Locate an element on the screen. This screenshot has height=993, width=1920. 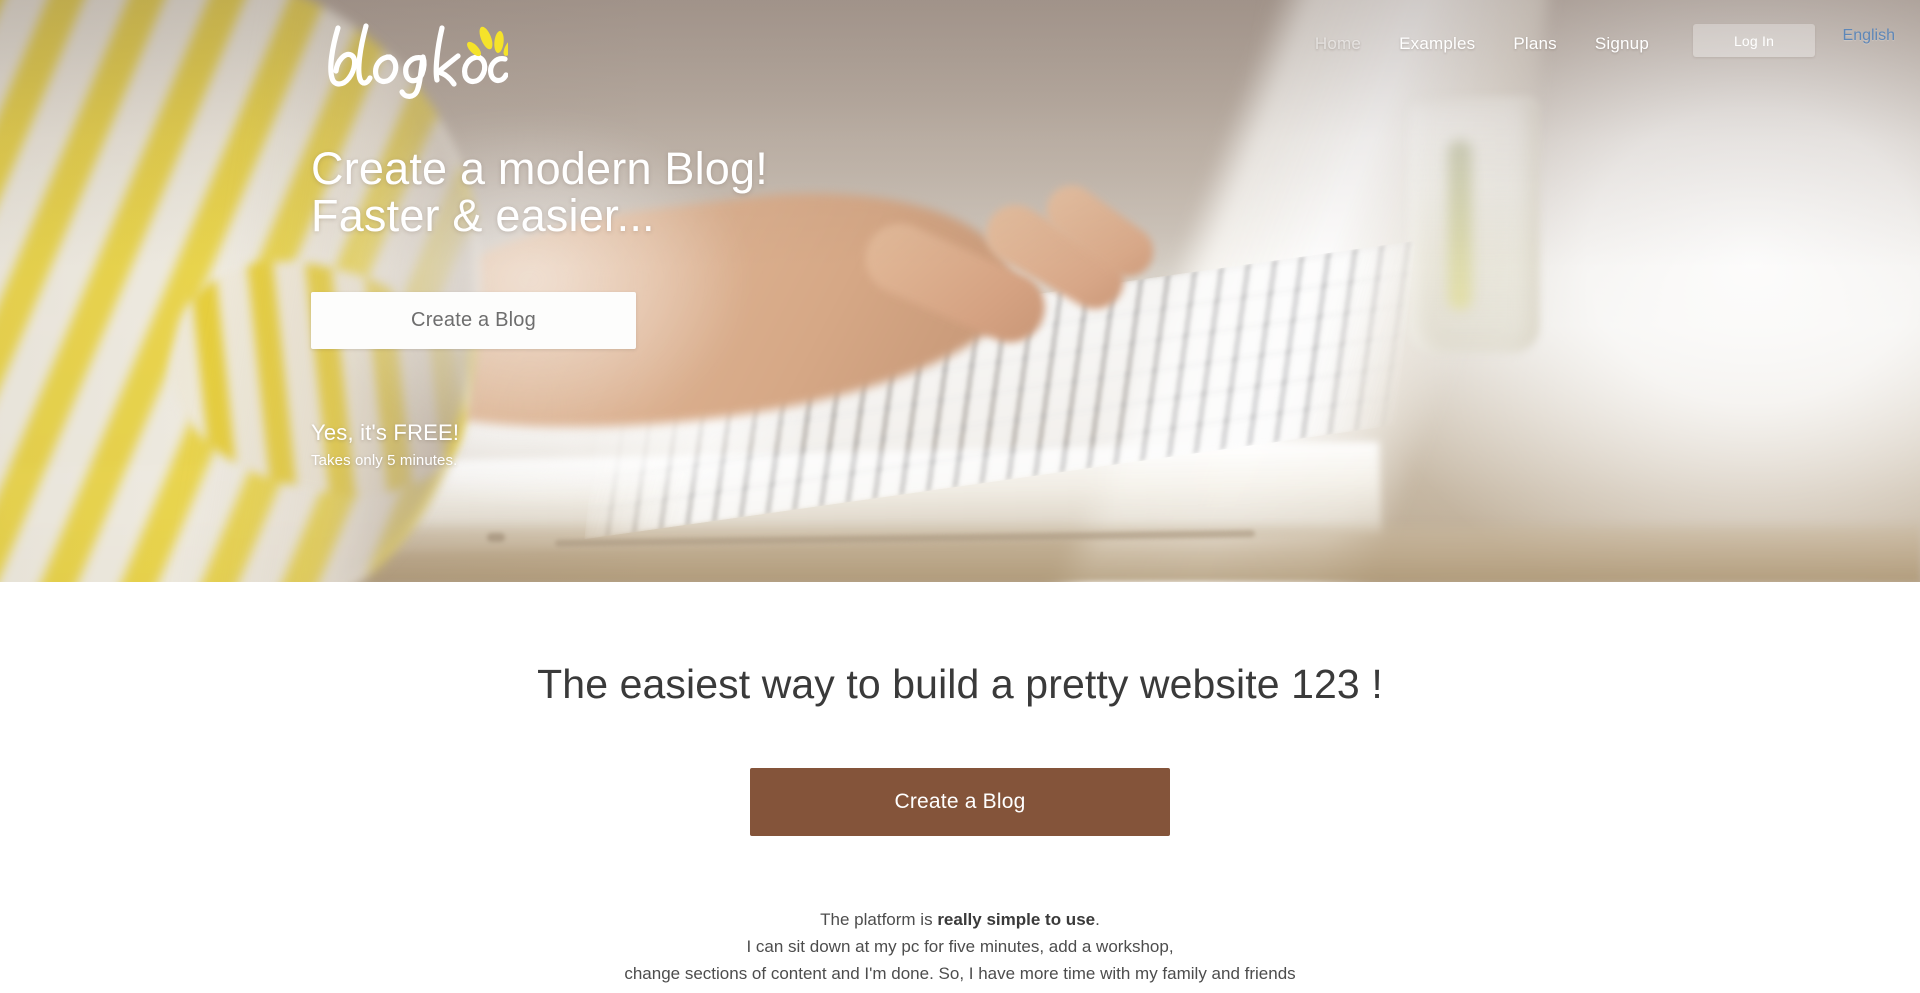
main-create-blog-button: Create a Blog is located at coordinates (960, 802).